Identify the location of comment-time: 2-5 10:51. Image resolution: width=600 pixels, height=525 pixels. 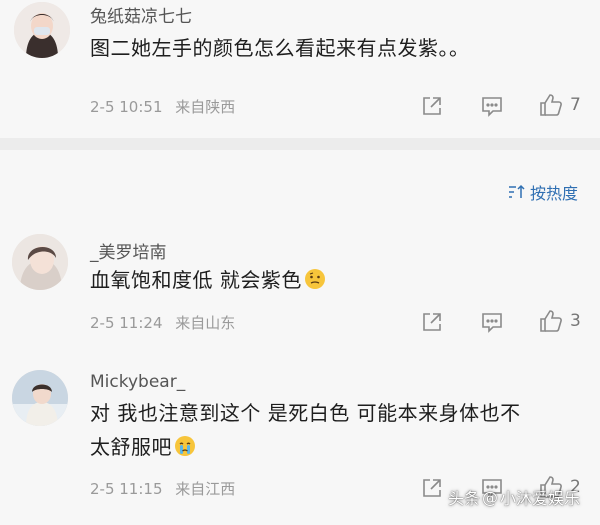
(126, 107).